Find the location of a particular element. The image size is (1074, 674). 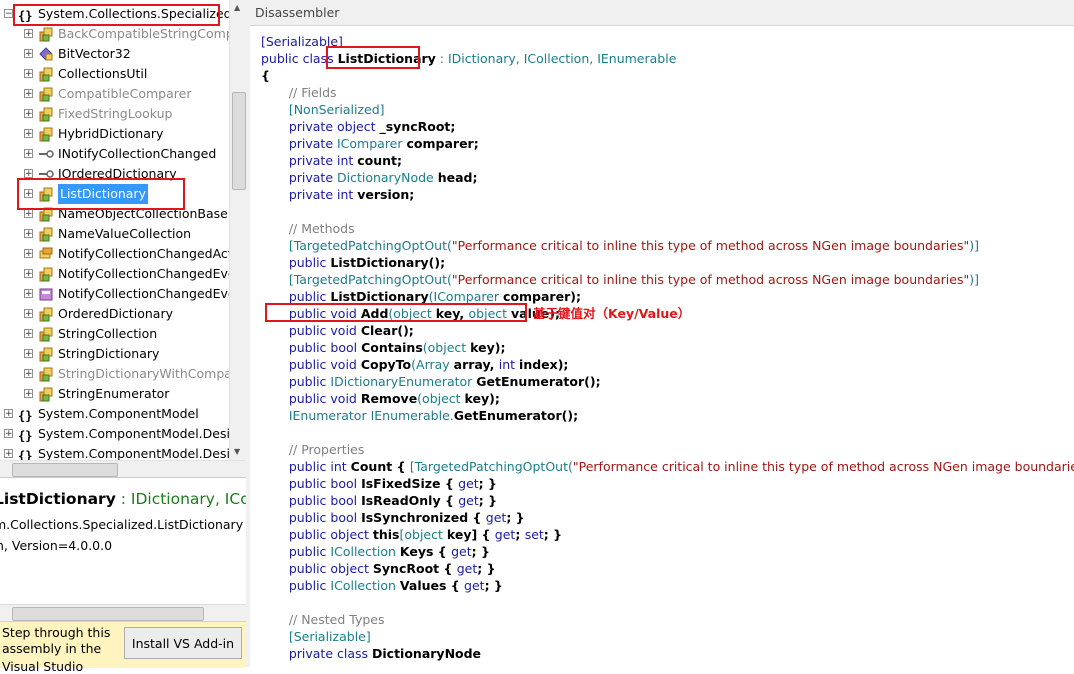

code-line: public bool Contains(object key); is located at coordinates (383, 347).